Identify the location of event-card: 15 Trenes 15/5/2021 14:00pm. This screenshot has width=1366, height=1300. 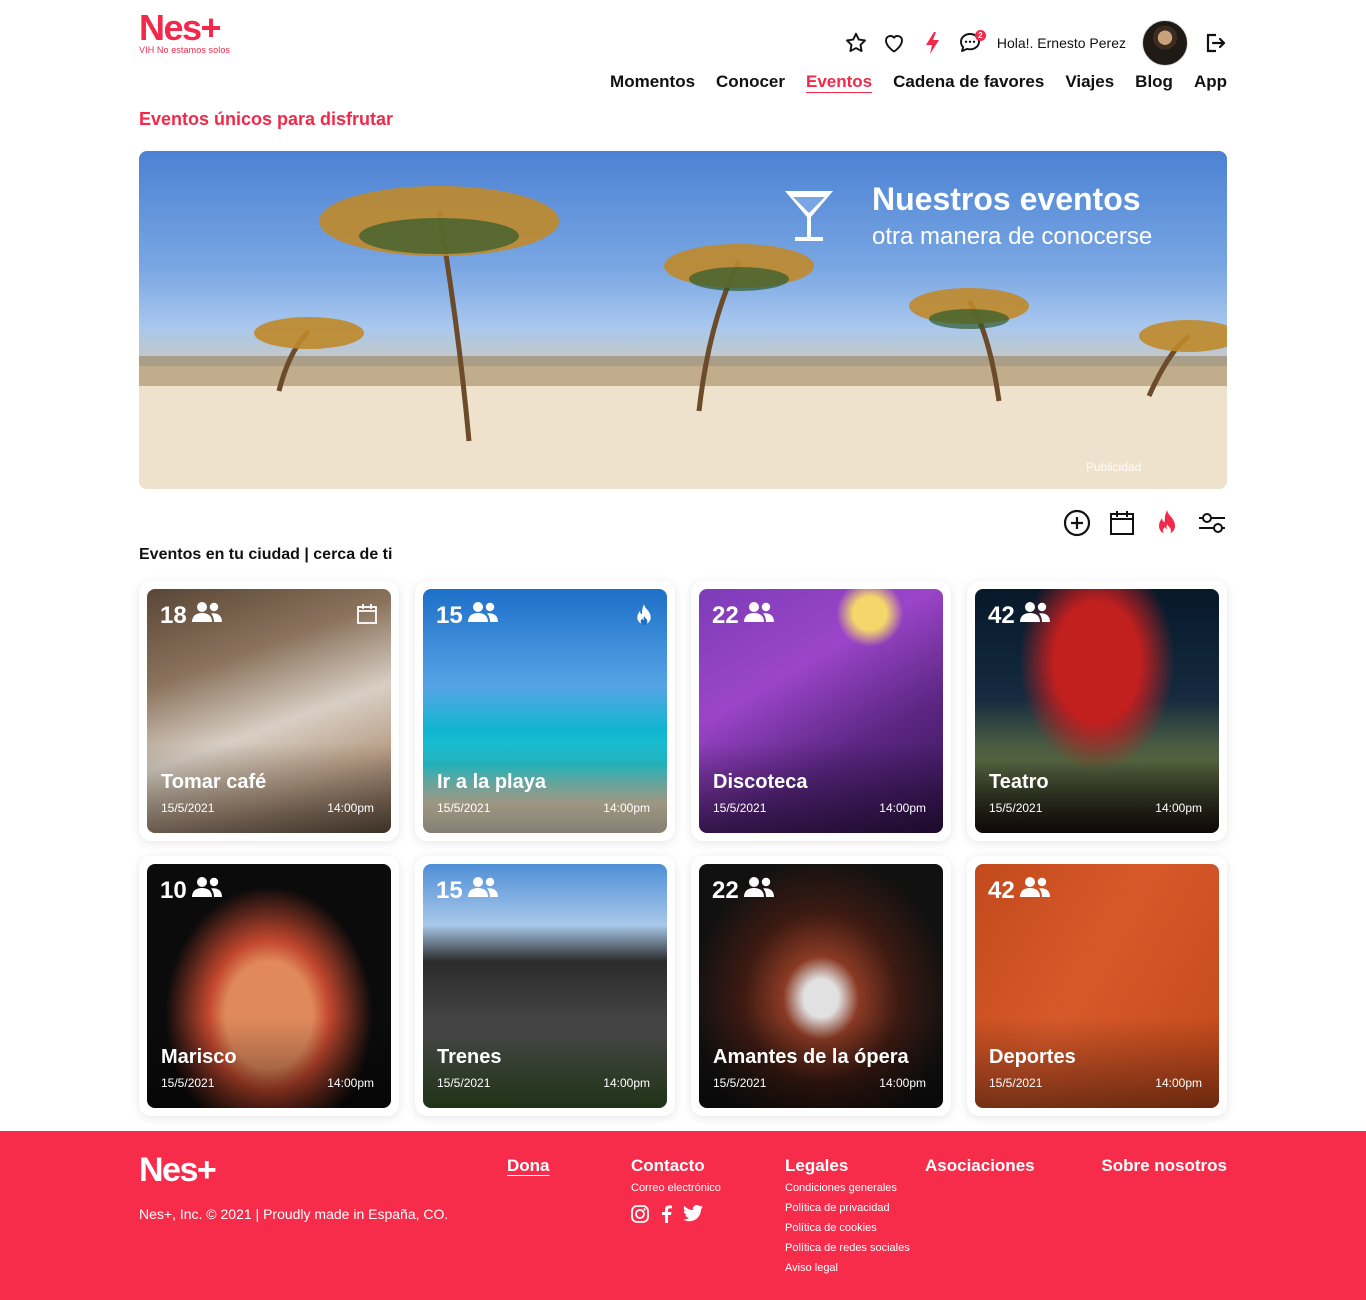
(545, 986).